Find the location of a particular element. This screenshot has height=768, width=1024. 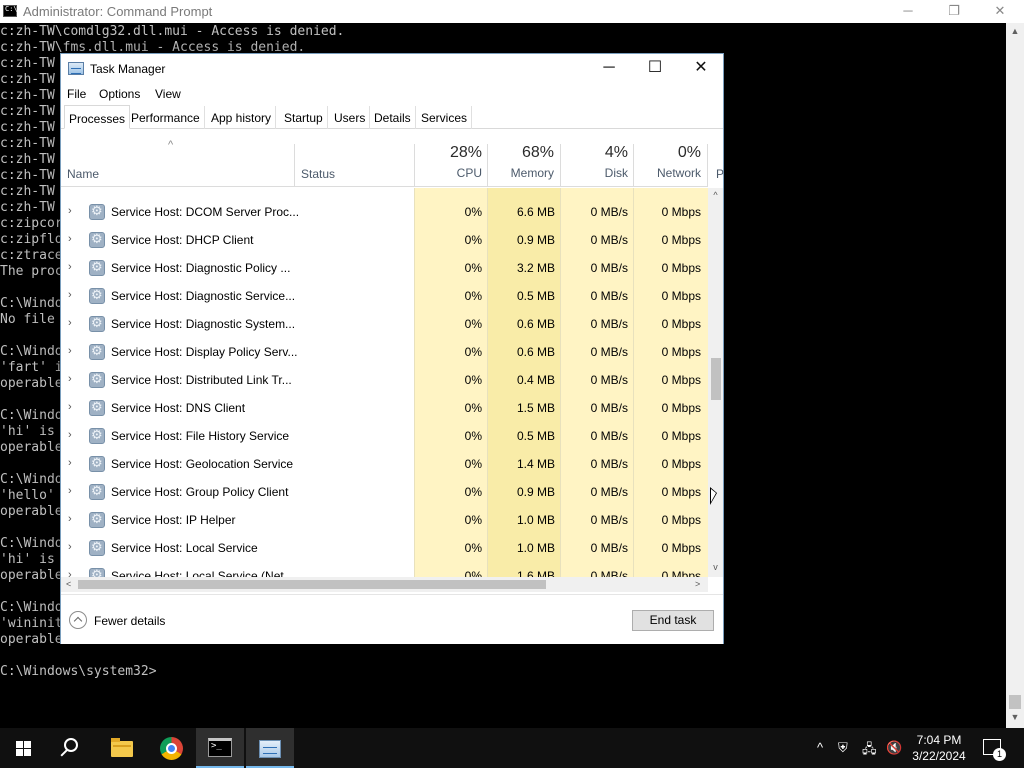

fewer-details-link: Fewer details is located at coordinates (129, 621).